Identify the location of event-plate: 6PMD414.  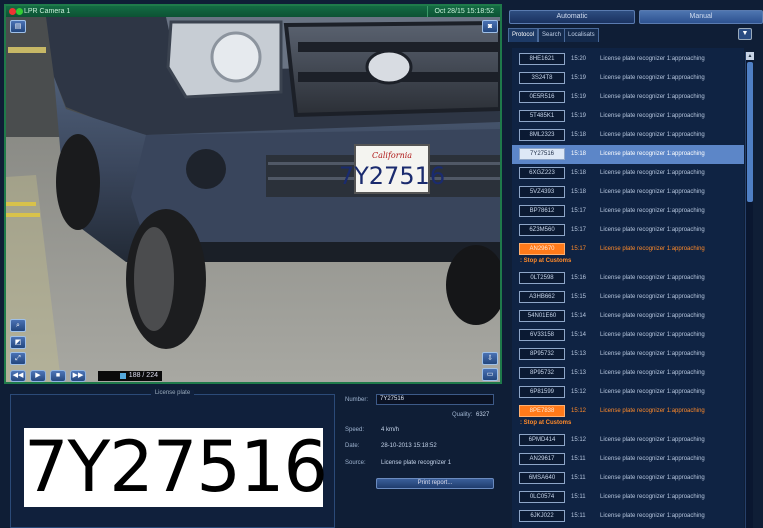
(542, 440).